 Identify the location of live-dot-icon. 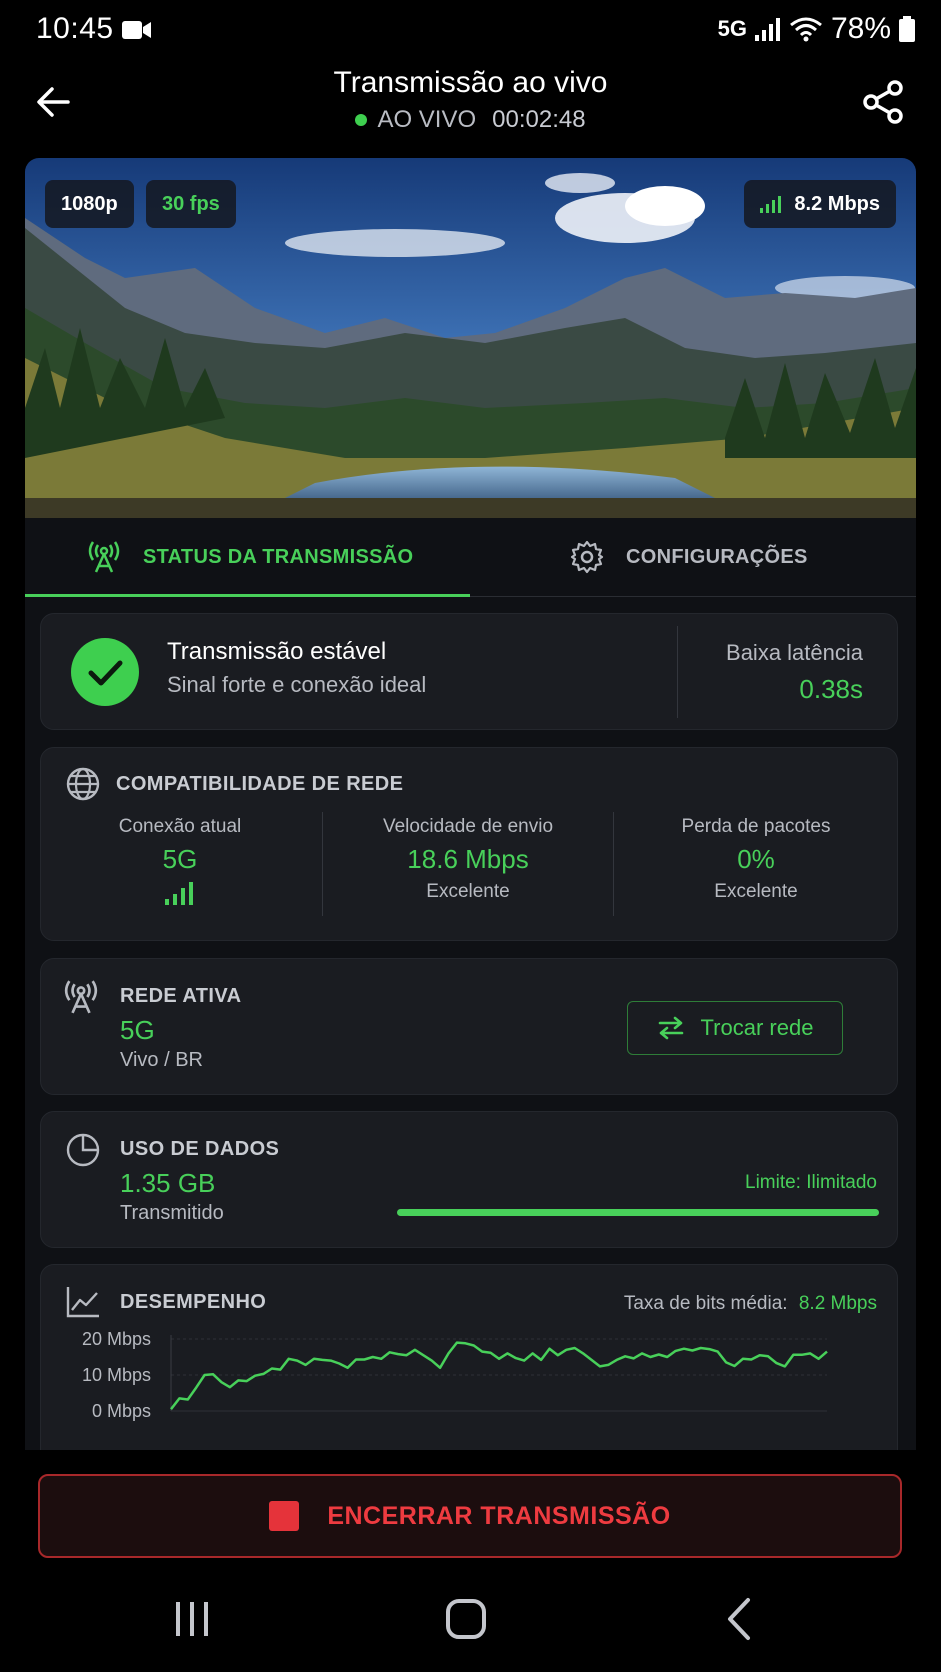
(361, 120).